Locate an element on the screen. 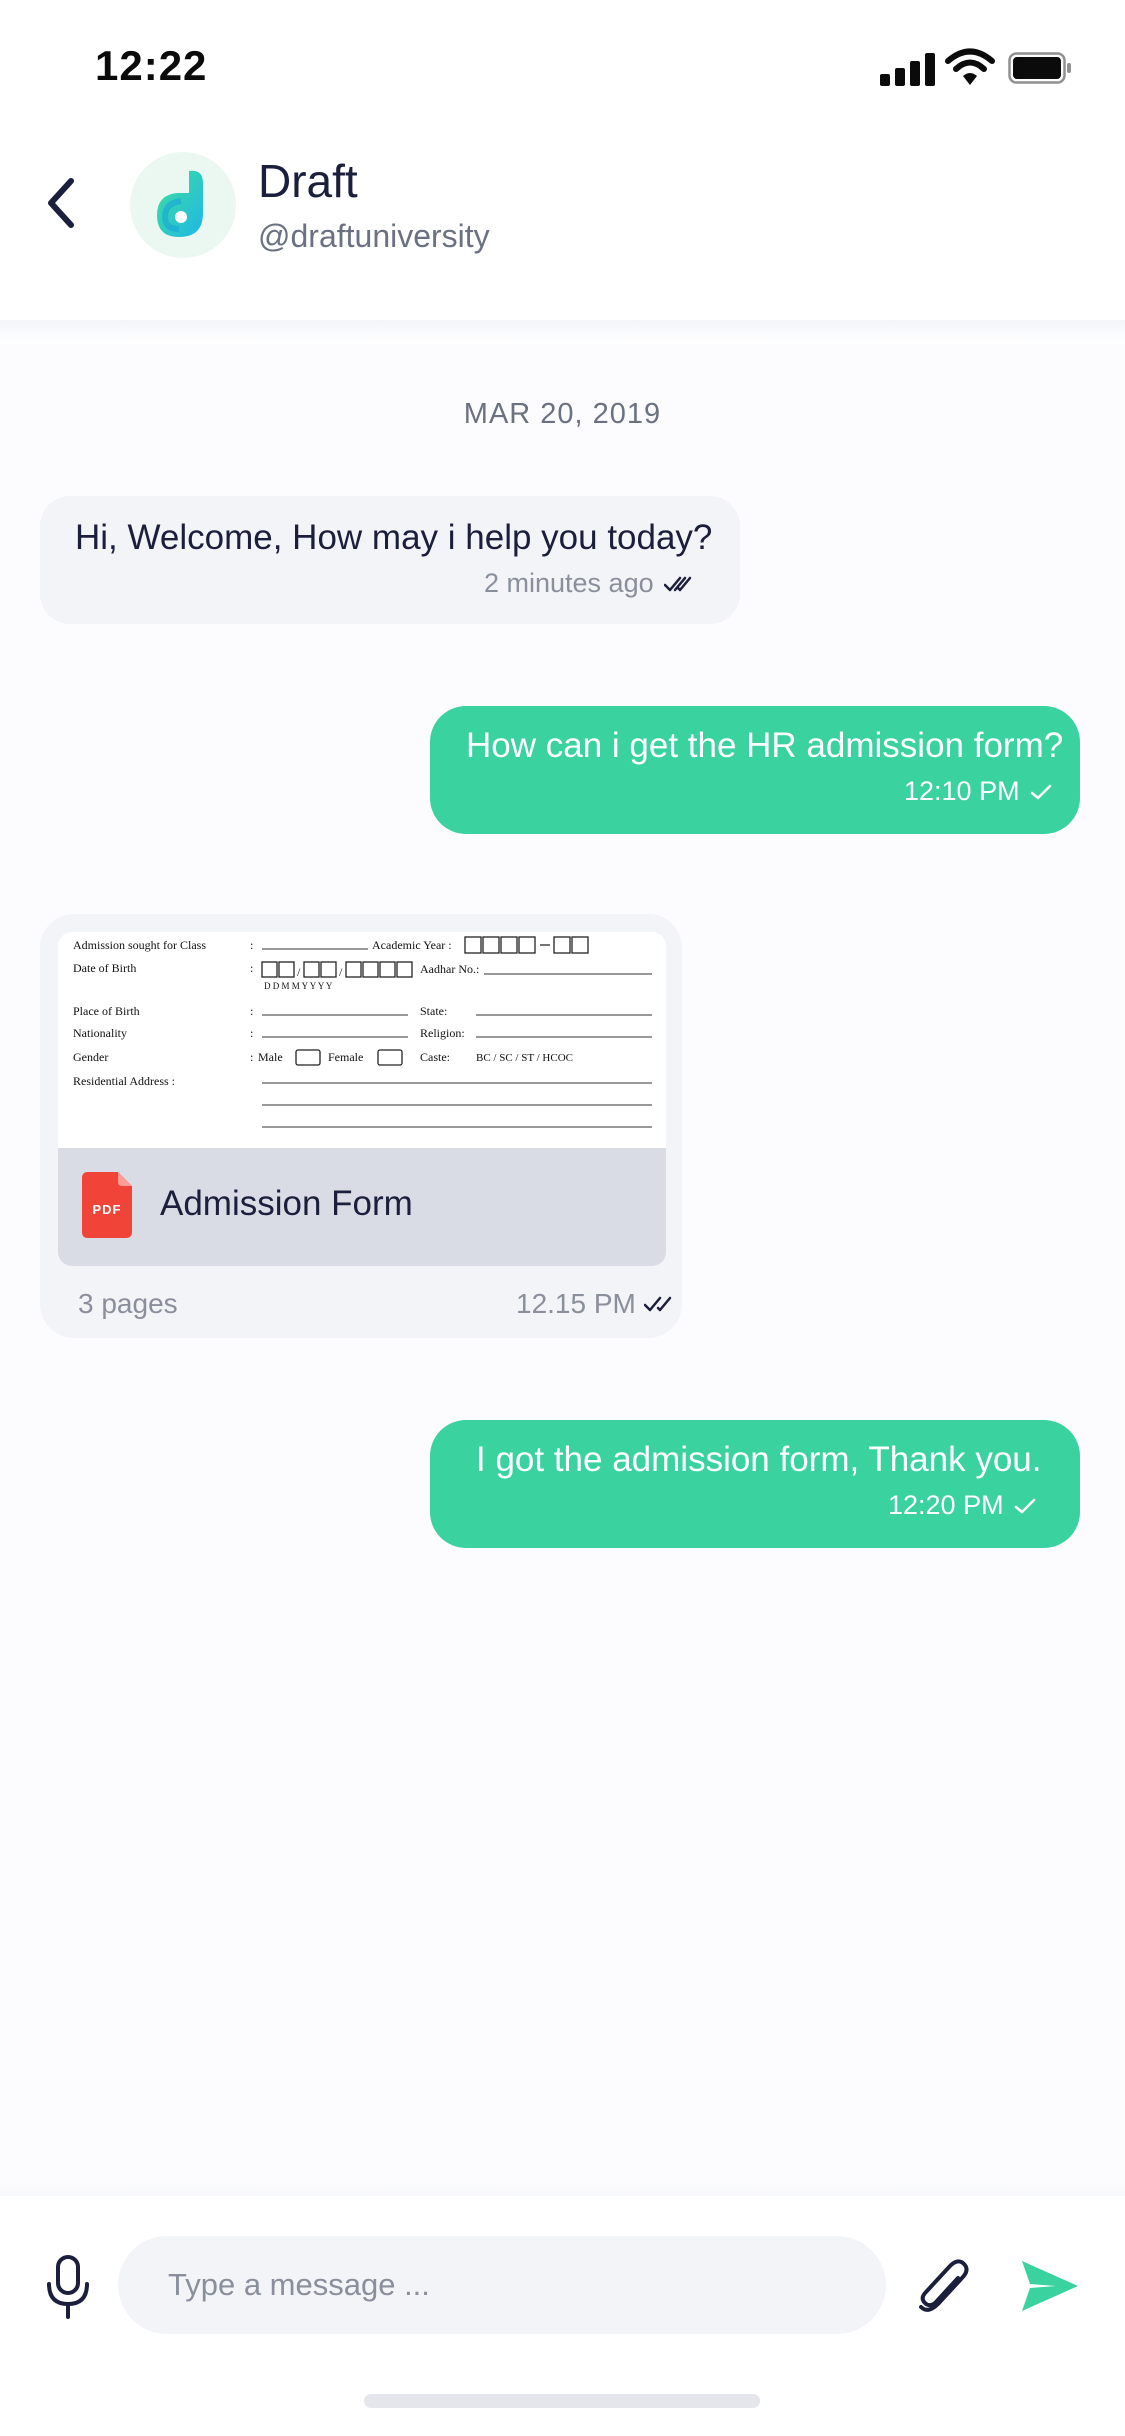 The height and width of the screenshot is (2436, 1125). form-hint: D D M M Y Y Y Y is located at coordinates (298, 986).